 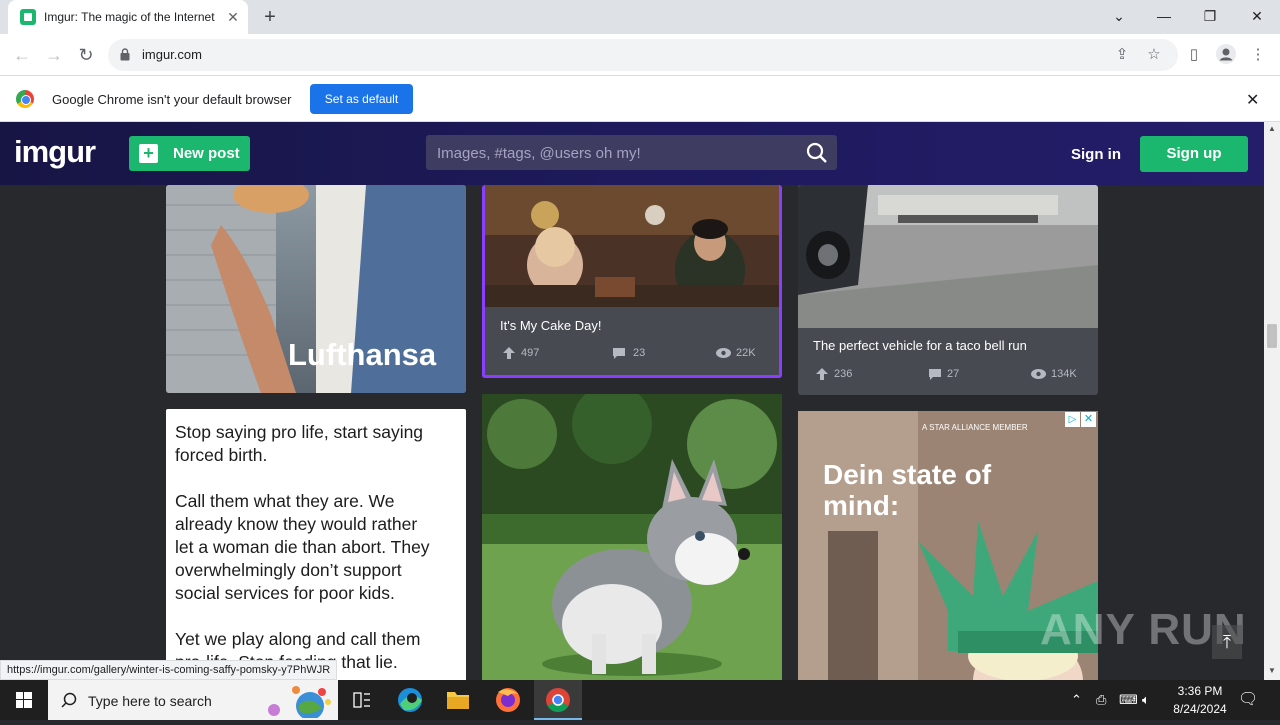 I want to click on post-card, so click(x=632, y=537).